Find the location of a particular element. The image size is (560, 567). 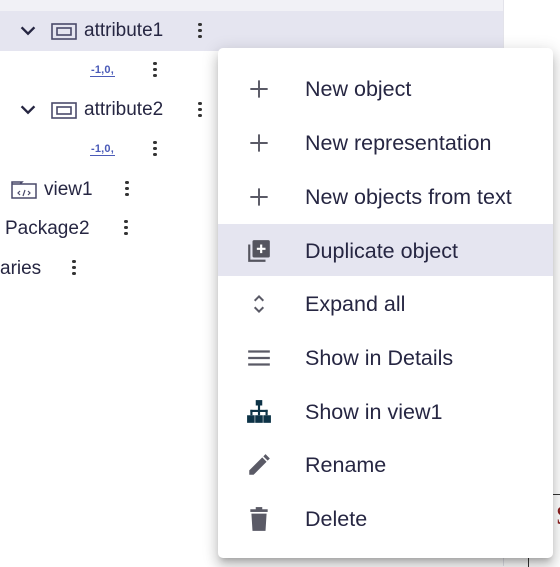

tree-row-attribute1: attribute1 is located at coordinates (251, 31).